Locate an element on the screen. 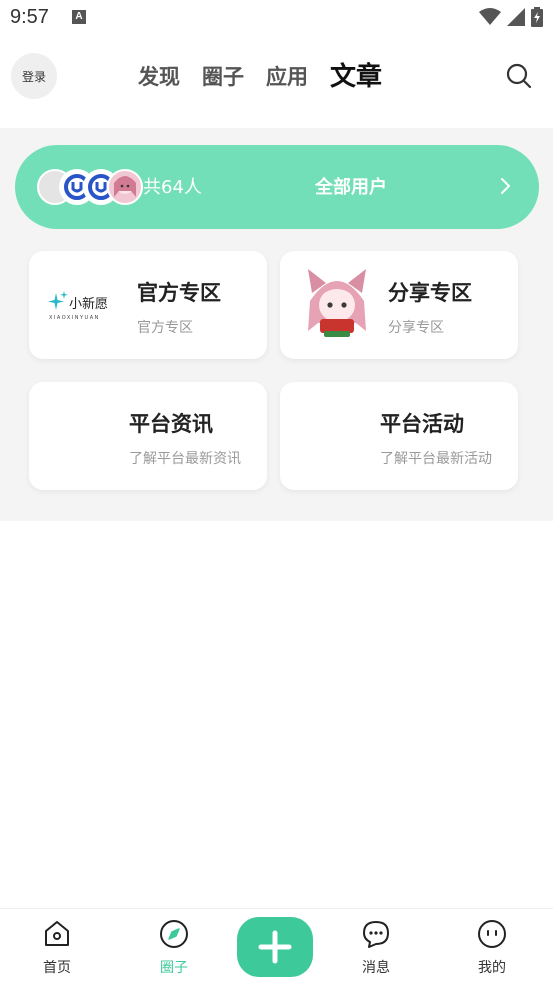  logo-subtext: XIAOXINYUAN is located at coordinates (74, 318).